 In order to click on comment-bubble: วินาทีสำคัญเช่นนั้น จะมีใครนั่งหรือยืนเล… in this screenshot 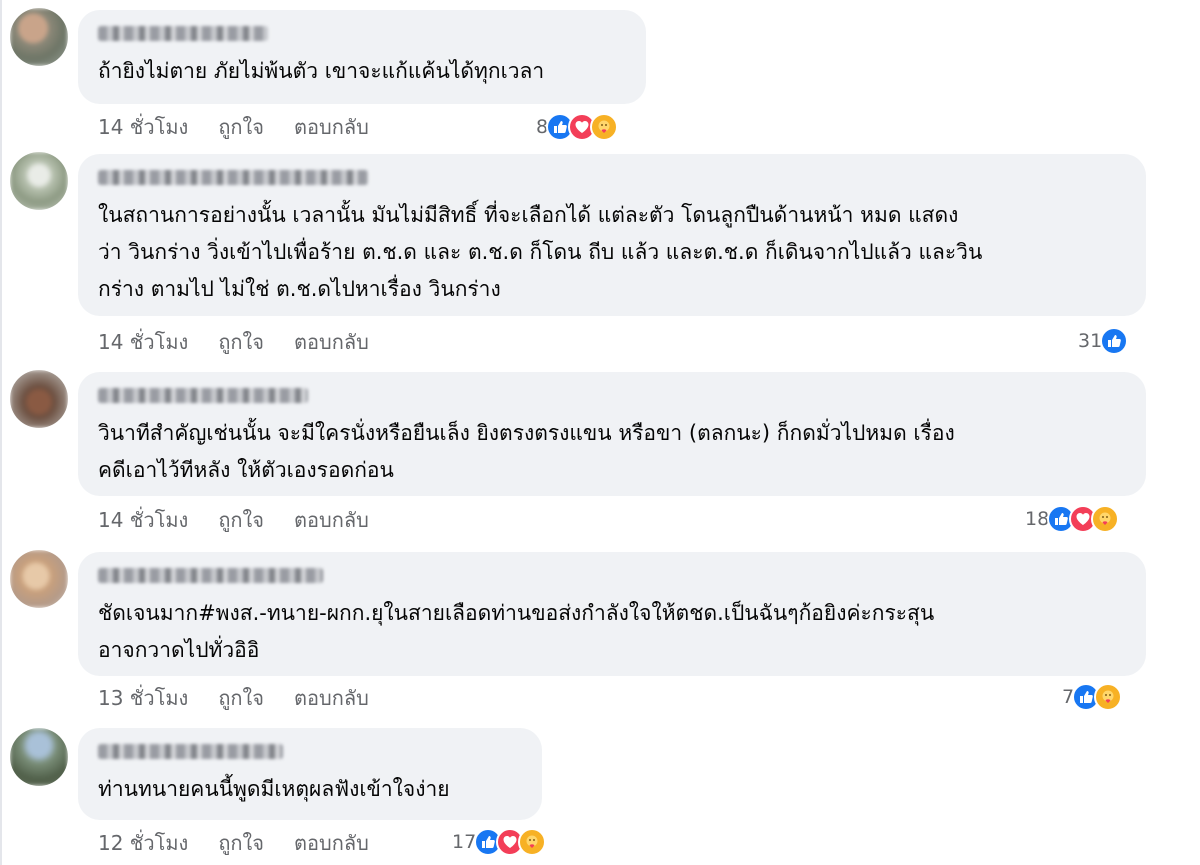, I will do `click(612, 434)`.